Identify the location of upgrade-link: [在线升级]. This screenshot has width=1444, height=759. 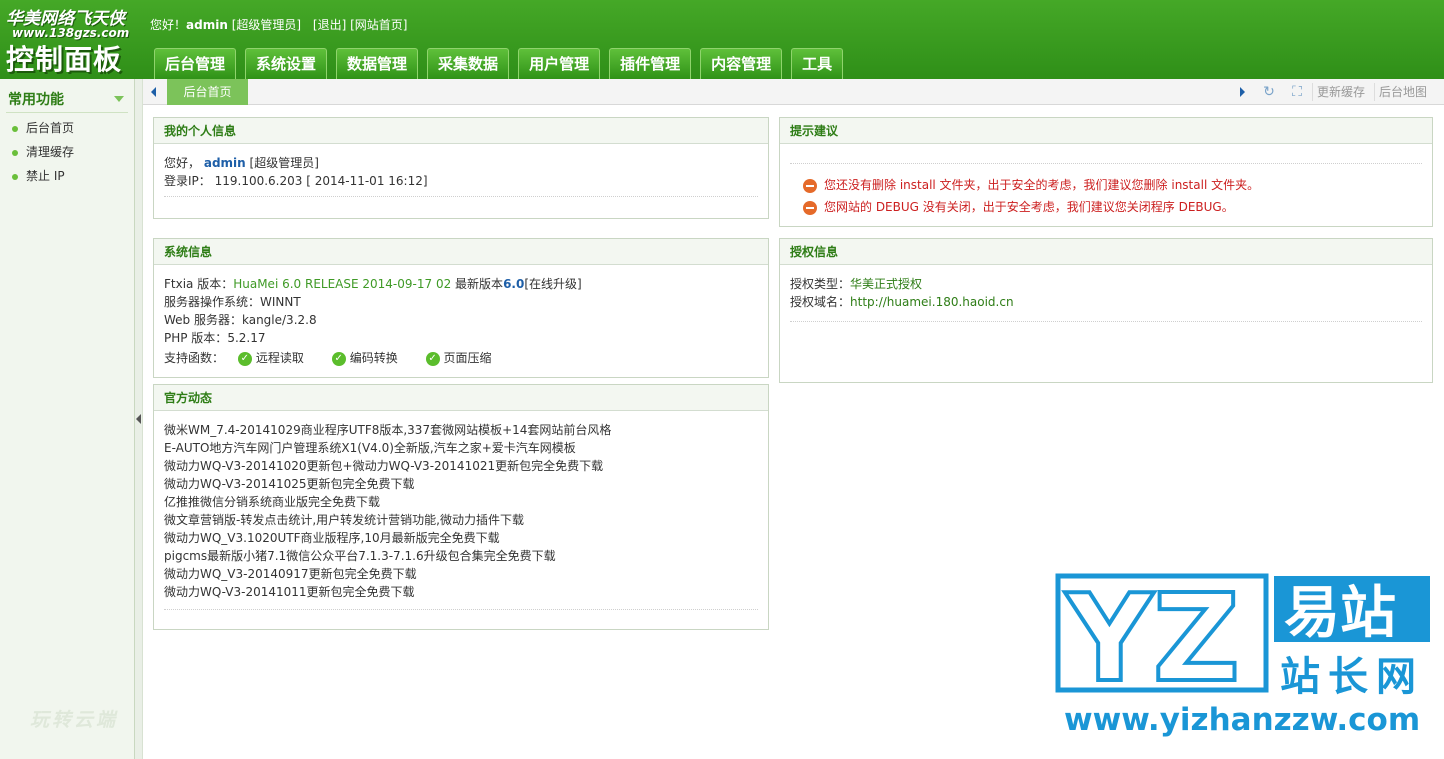
(552, 284).